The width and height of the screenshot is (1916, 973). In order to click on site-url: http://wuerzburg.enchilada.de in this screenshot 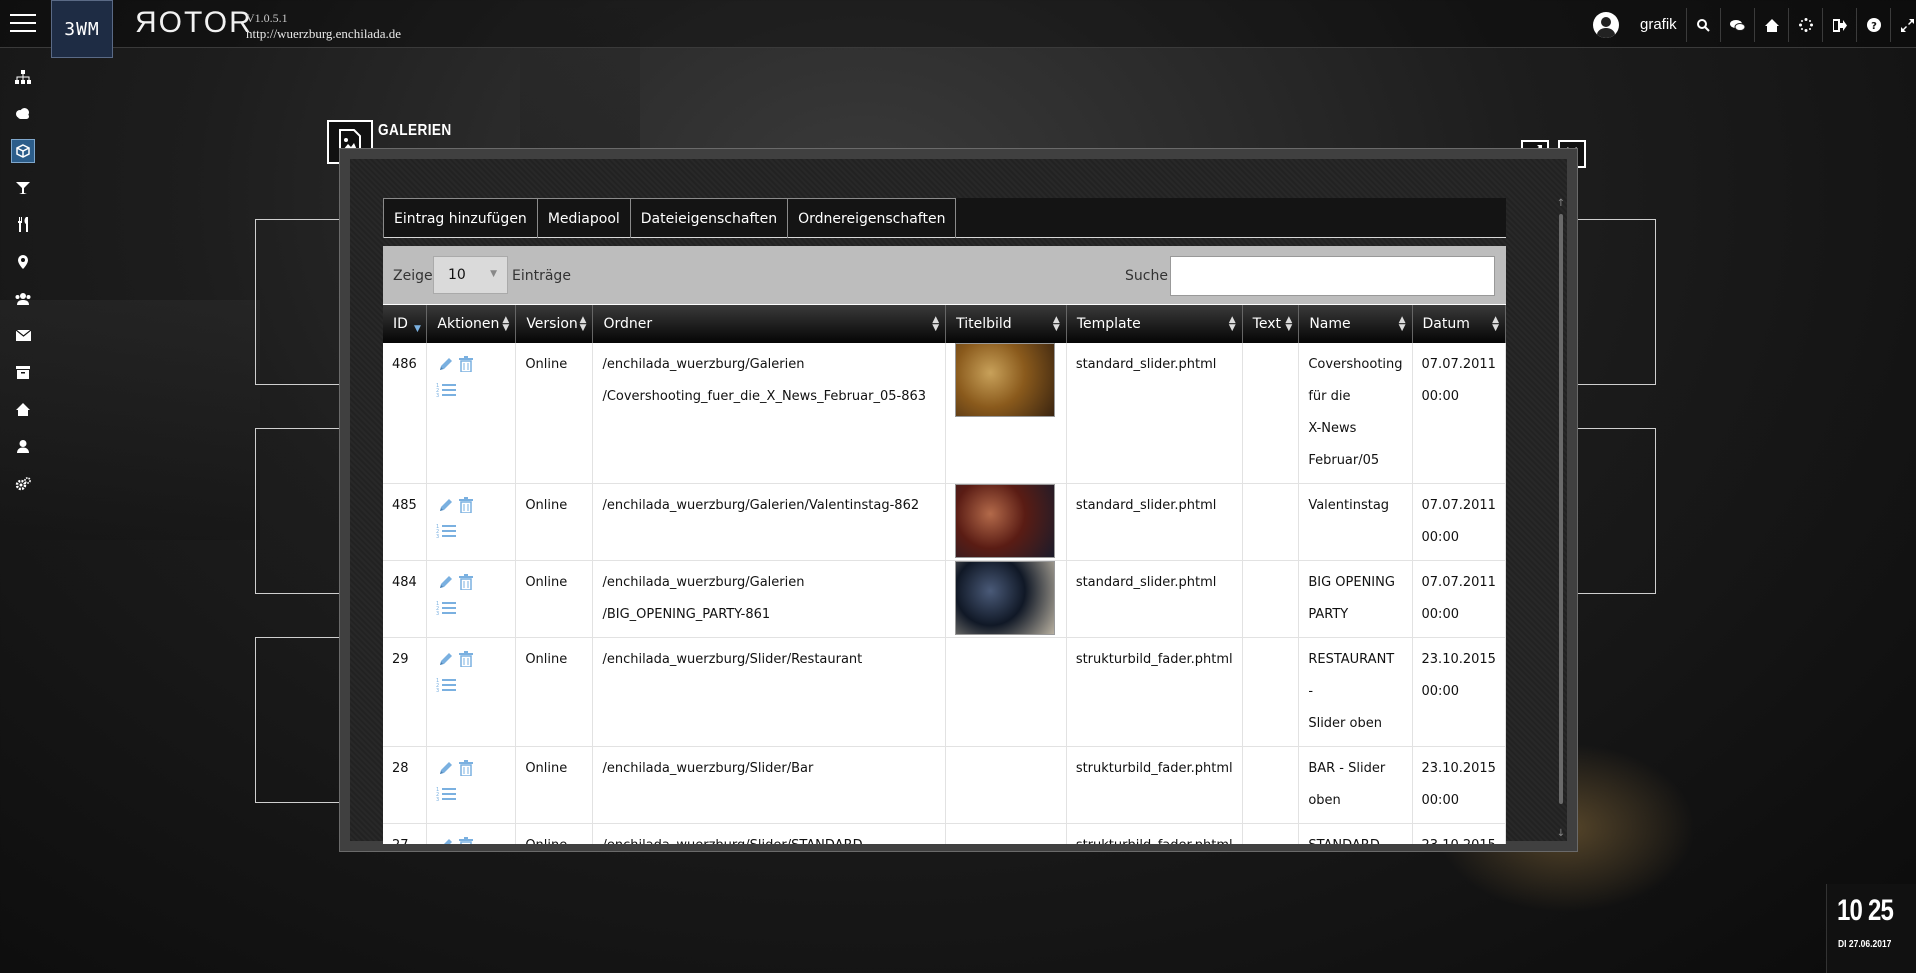, I will do `click(323, 33)`.